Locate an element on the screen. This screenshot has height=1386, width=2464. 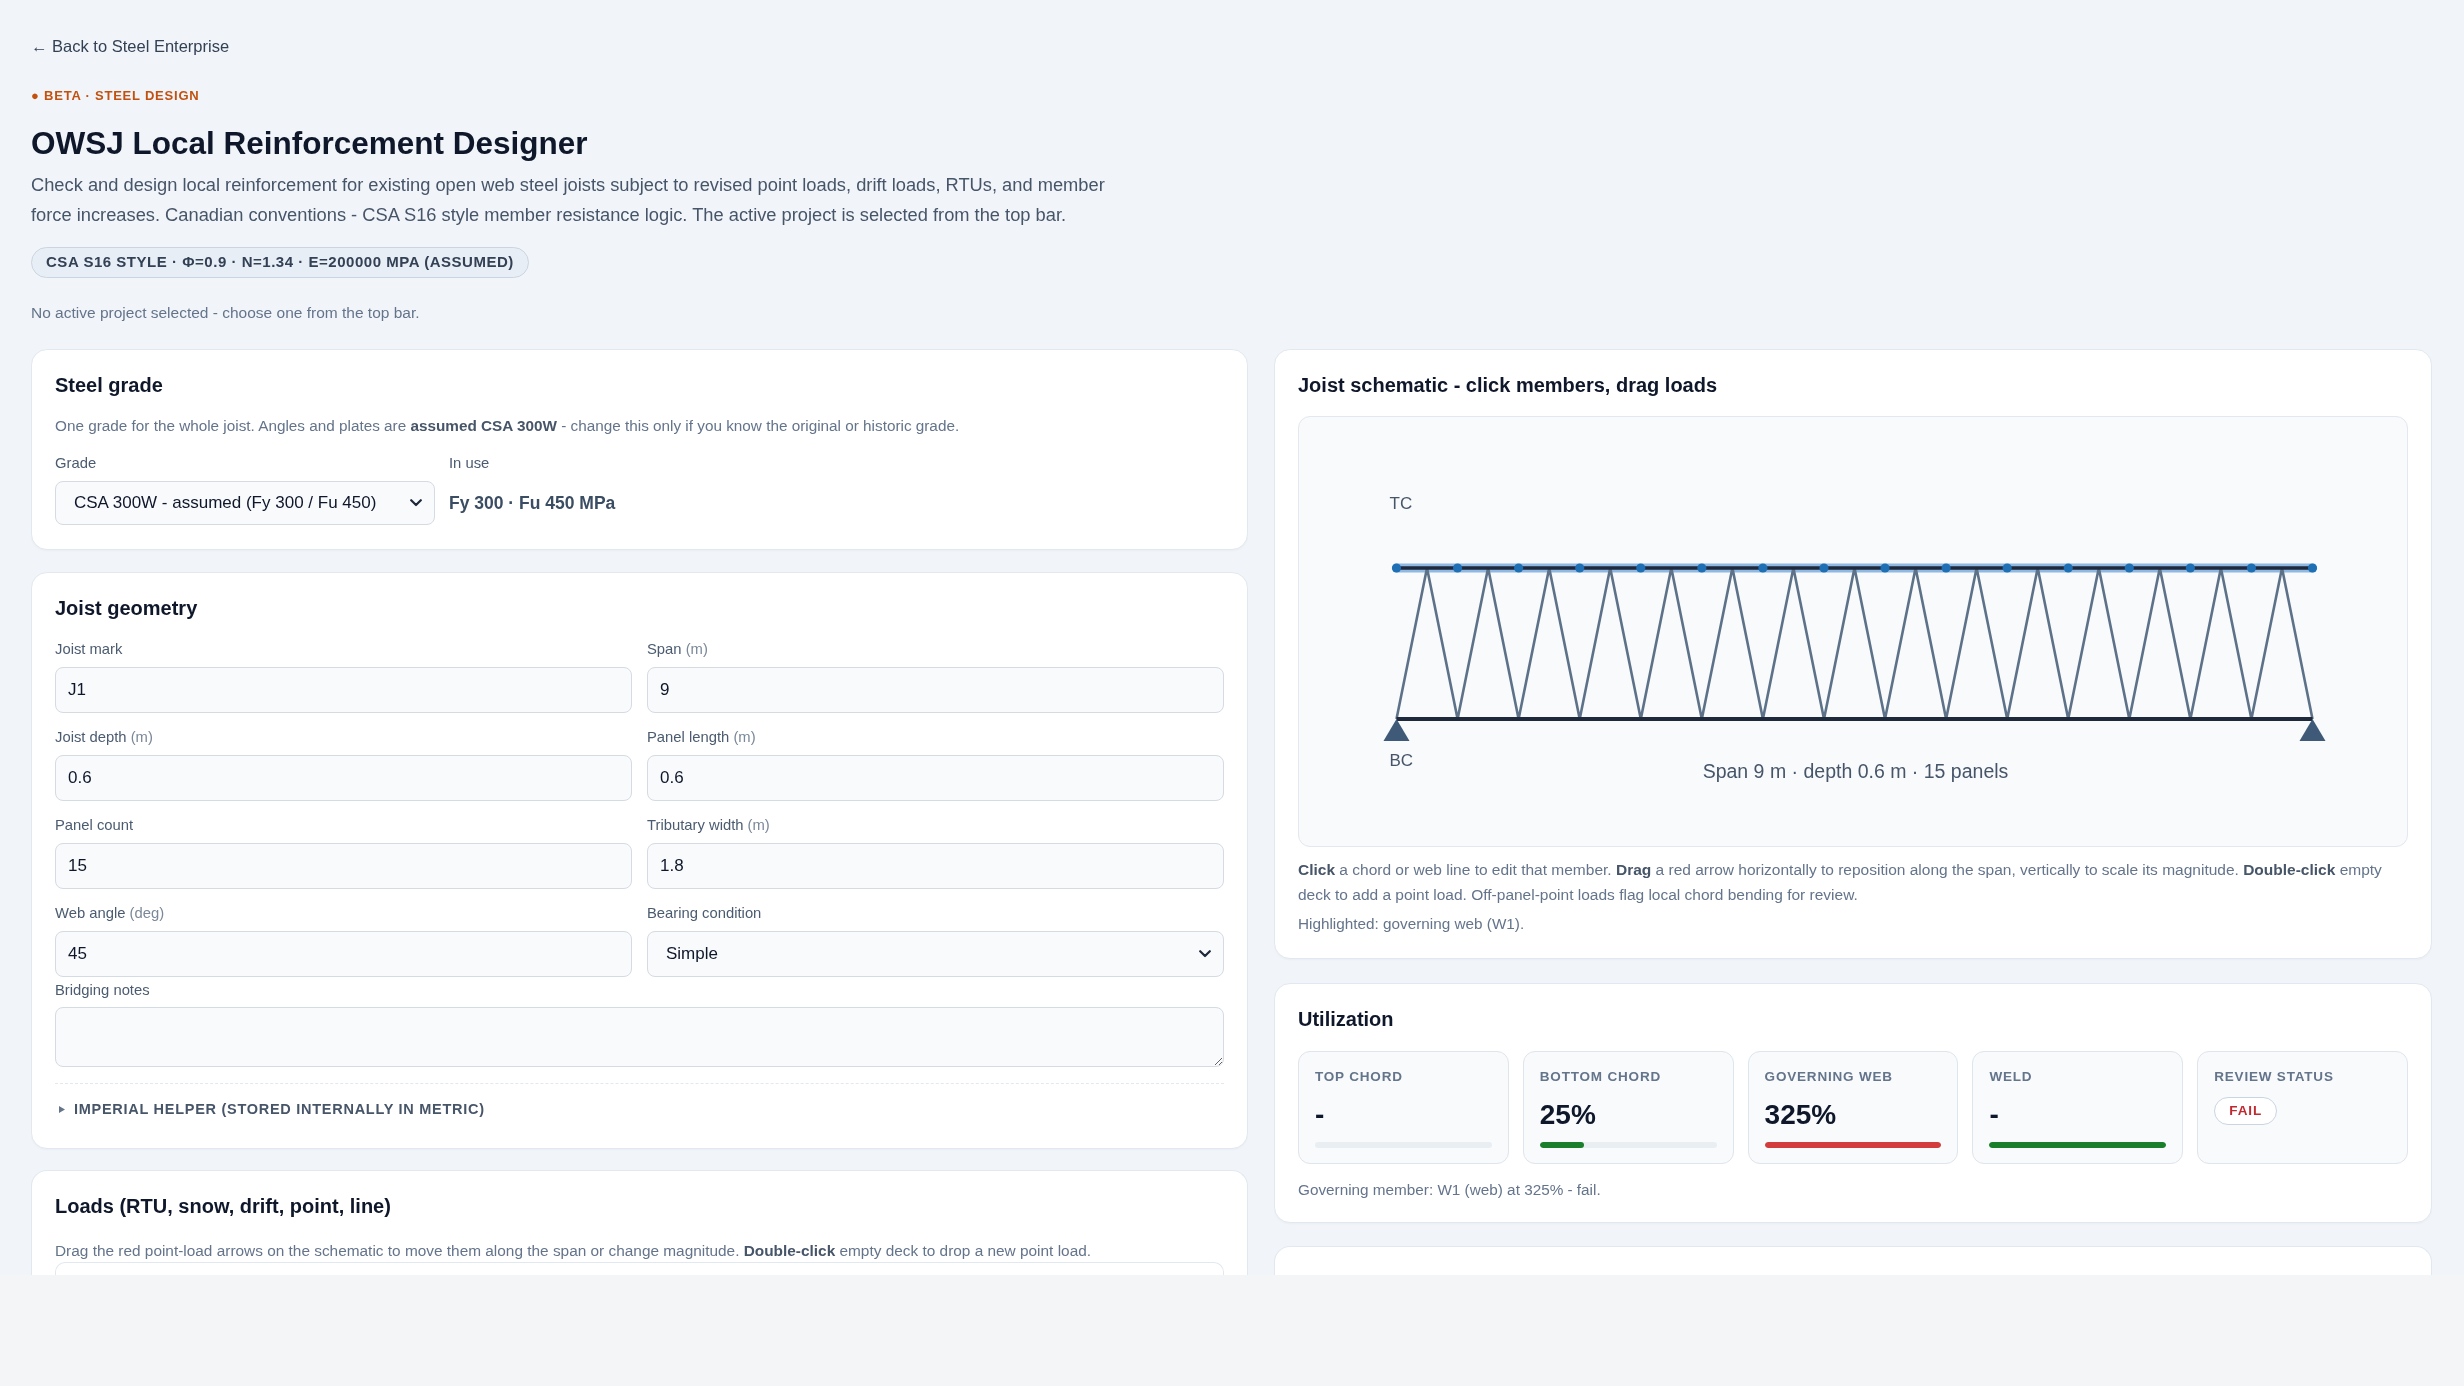
card-title: Joist schematic - click members, drag loads is located at coordinates (1508, 385).